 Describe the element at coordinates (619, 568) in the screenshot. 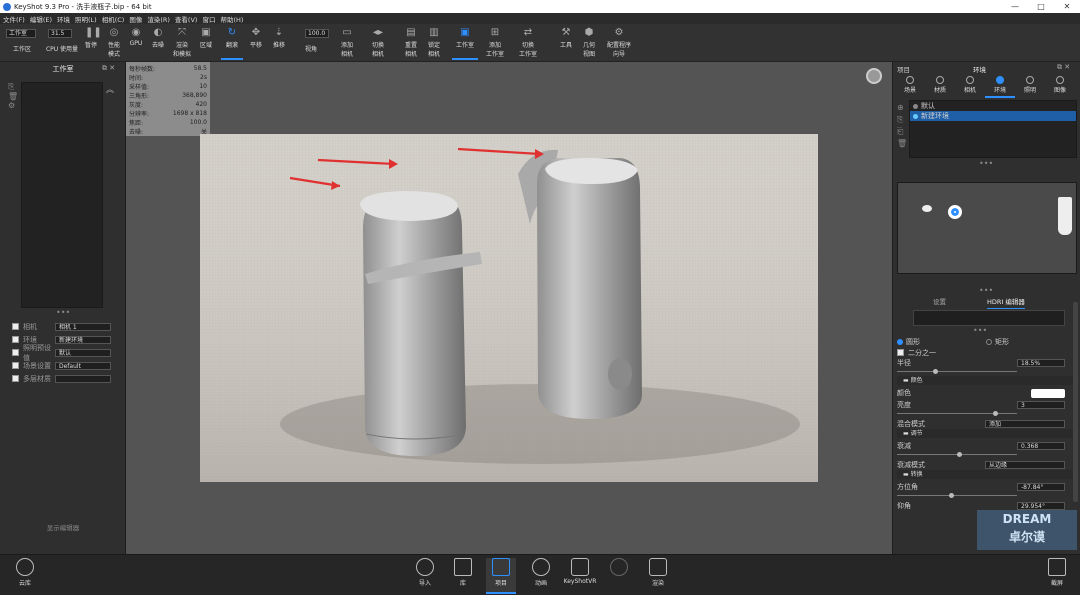

I see `keyshotxr-button` at that location.